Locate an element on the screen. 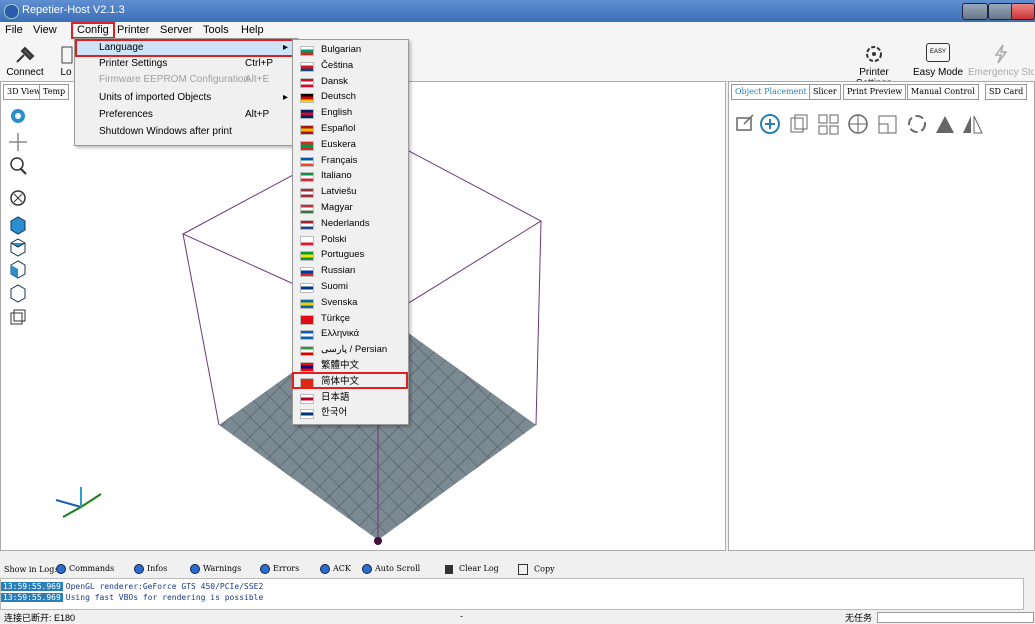 The image size is (1035, 624). language-option: Ελληνικά is located at coordinates (349, 333).